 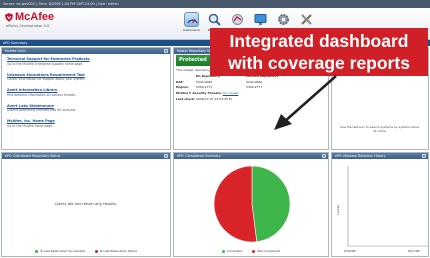 I want to click on dashboard-icon, so click(x=191, y=19).